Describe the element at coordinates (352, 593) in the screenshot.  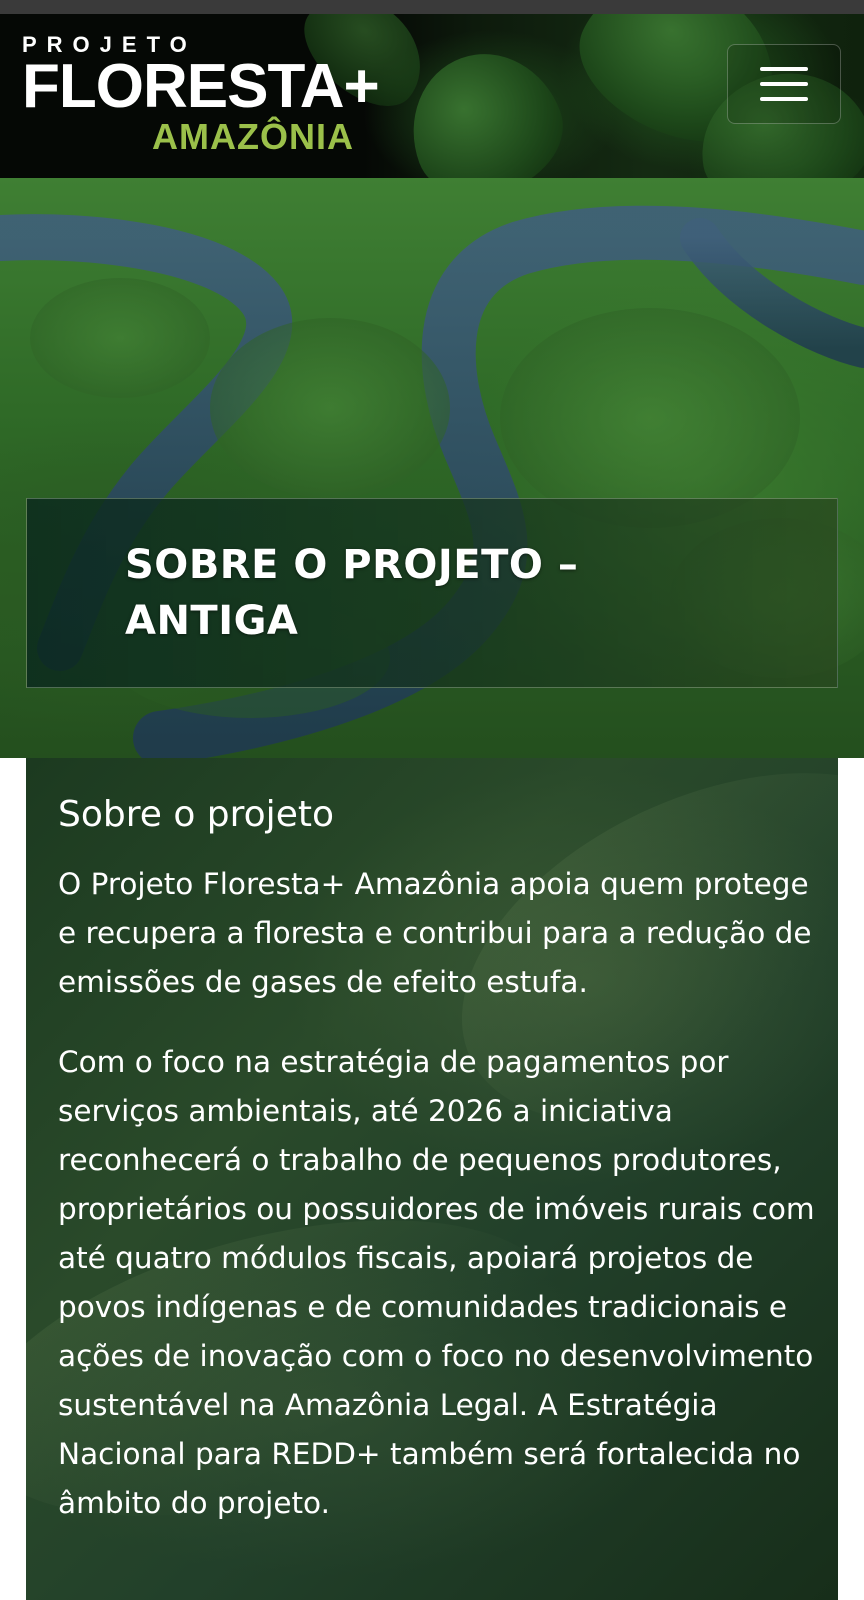
I see `page-title: SOBRE O PROJETO – ANTIGA` at that location.